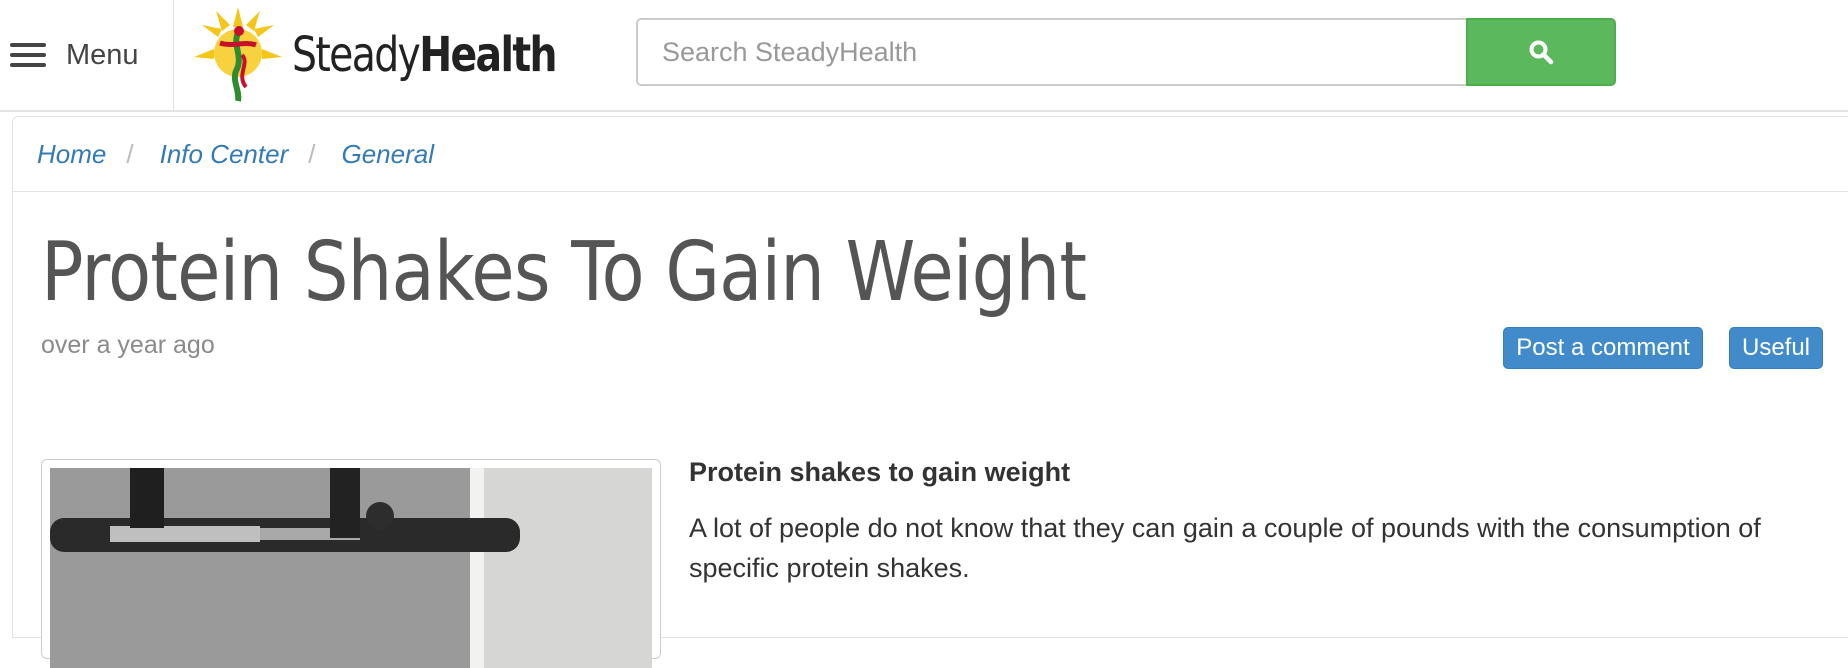  What do you see at coordinates (71, 154) in the screenshot?
I see `breadcrumb-home-link: Home` at bounding box center [71, 154].